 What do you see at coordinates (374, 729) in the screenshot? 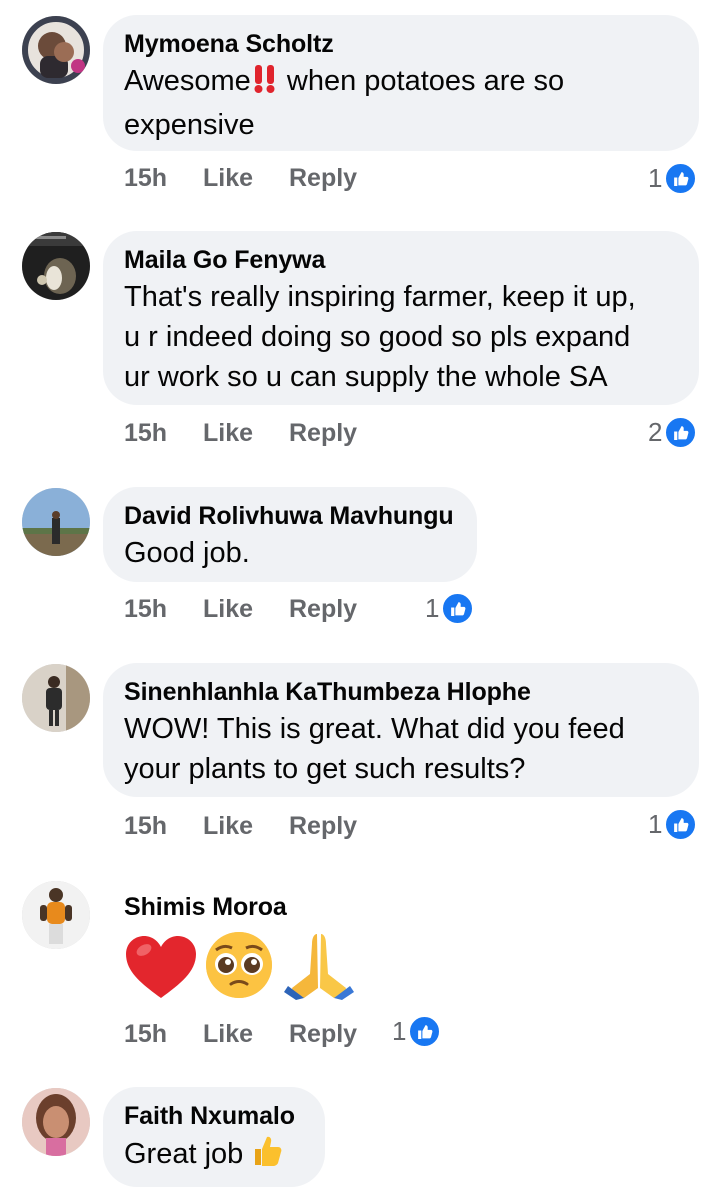
I see `comment-text-line: WOW! This is great. What did you feed` at bounding box center [374, 729].